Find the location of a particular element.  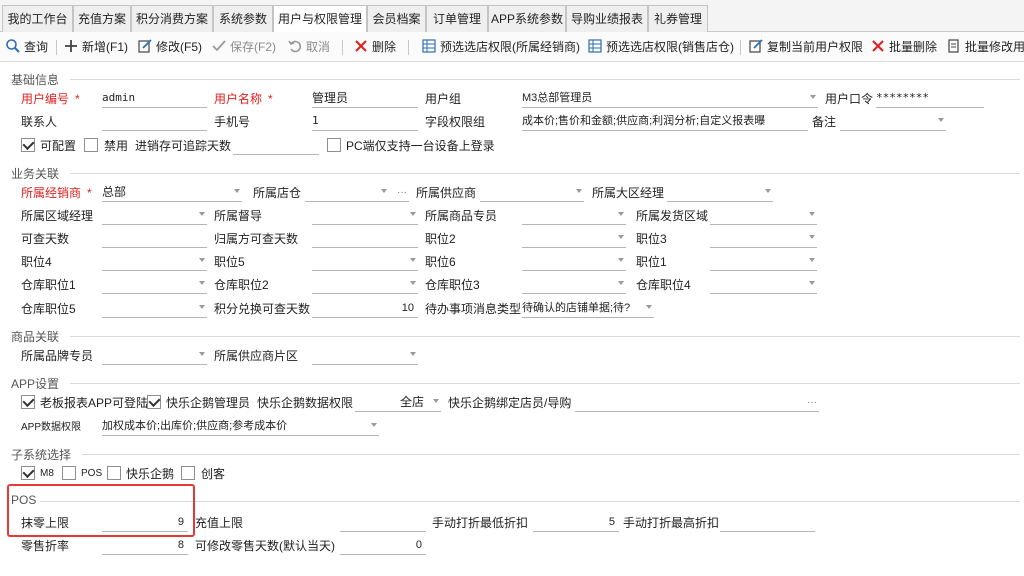

tab-user-permissions: 用户与权限管理 is located at coordinates (320, 19).